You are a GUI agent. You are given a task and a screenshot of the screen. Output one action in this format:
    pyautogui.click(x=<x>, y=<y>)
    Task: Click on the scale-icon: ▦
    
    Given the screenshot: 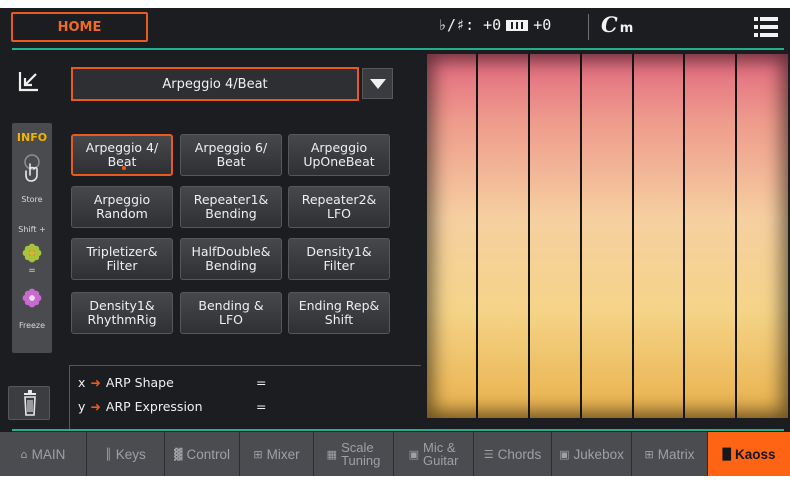 What is the action you would take?
    pyautogui.click(x=332, y=454)
    